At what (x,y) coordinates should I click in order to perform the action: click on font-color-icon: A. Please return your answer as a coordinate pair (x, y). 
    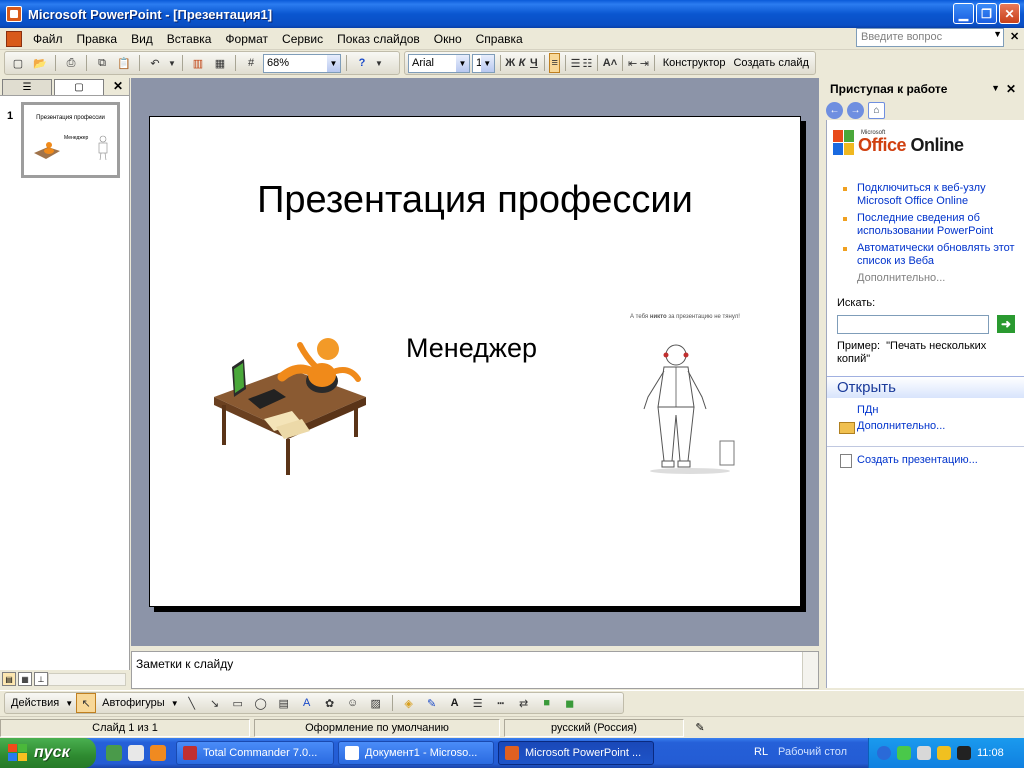
    Looking at the image, I should click on (455, 703).